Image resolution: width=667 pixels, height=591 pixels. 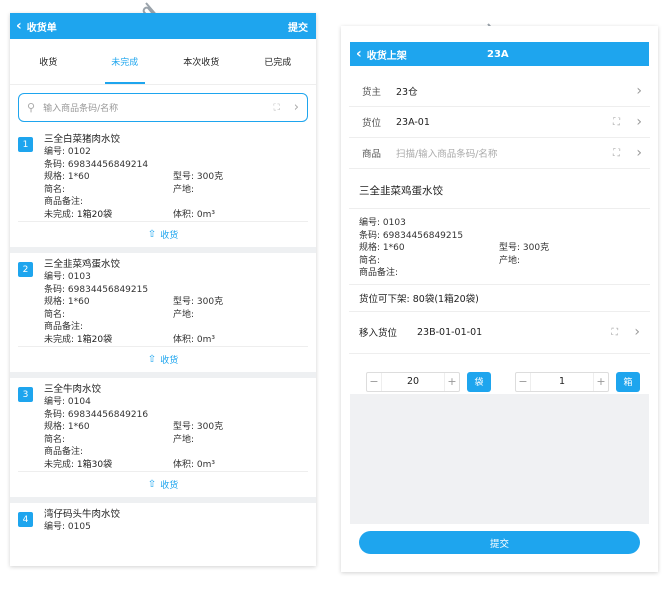 I want to click on product-code: 0102, so click(x=79, y=152).